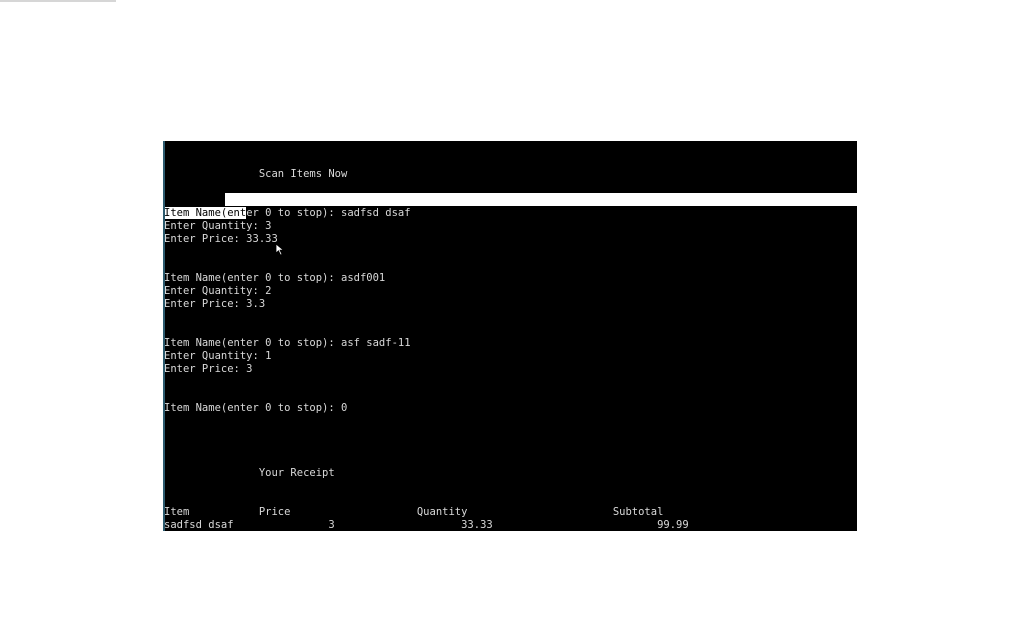  I want to click on mouse-cursor-icon, so click(280, 249).